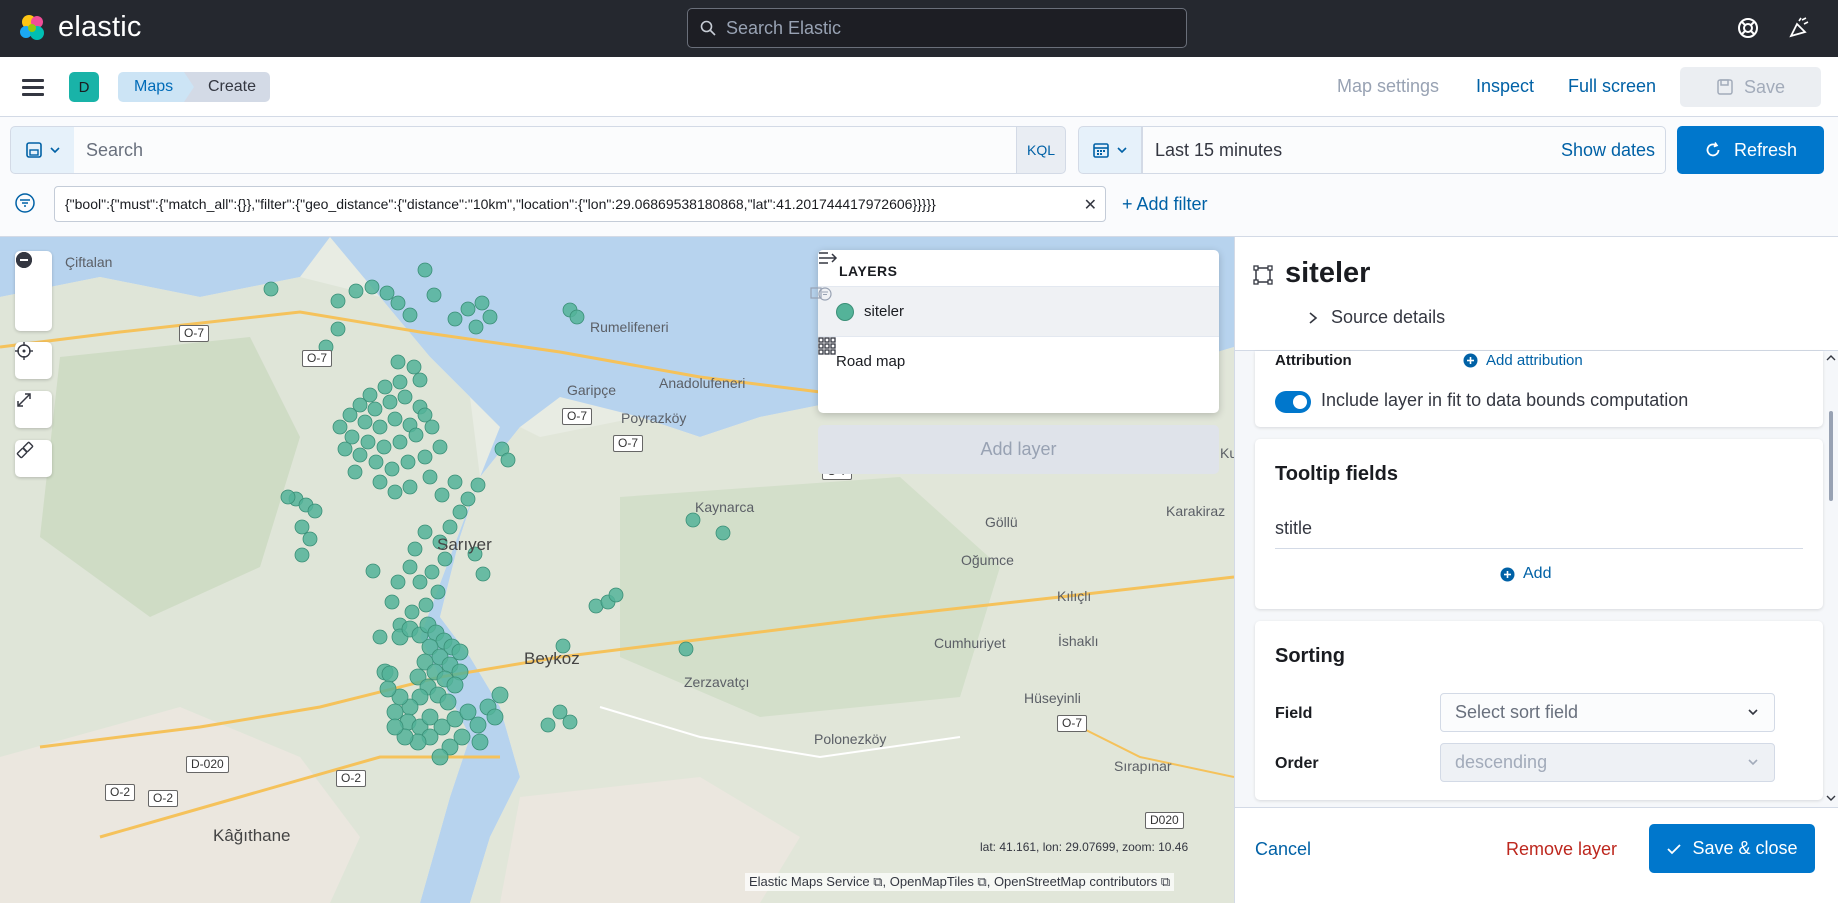 This screenshot has width=1838, height=903. What do you see at coordinates (850, 739) in the screenshot?
I see `place-label: Polonezköy` at bounding box center [850, 739].